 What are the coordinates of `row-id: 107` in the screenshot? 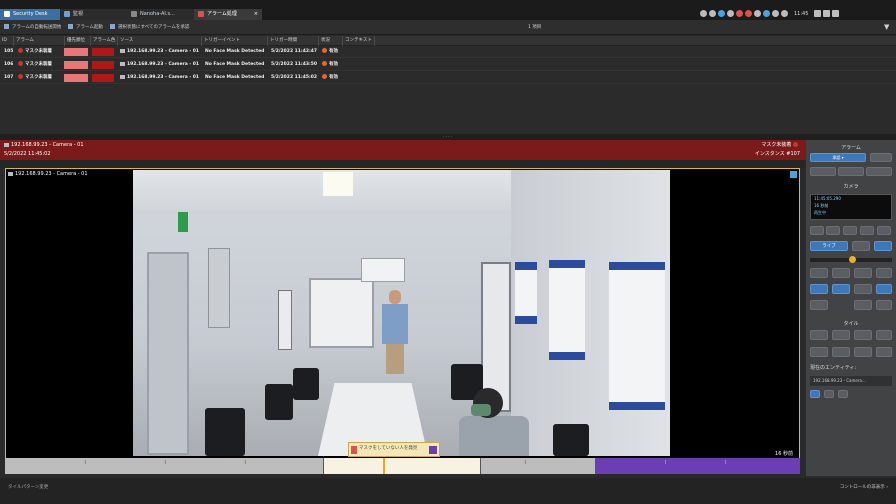 It's located at (9, 77).